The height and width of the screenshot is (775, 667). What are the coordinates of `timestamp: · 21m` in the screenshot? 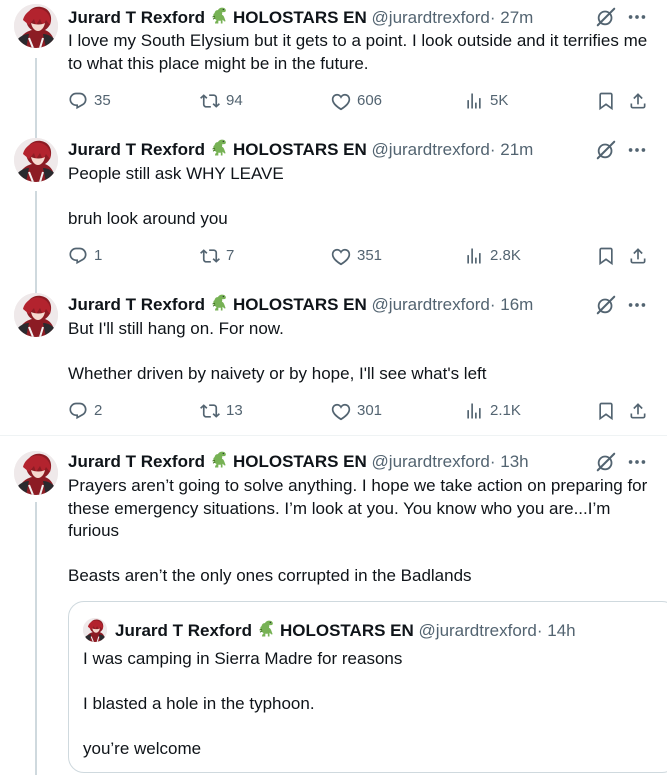 It's located at (511, 149).